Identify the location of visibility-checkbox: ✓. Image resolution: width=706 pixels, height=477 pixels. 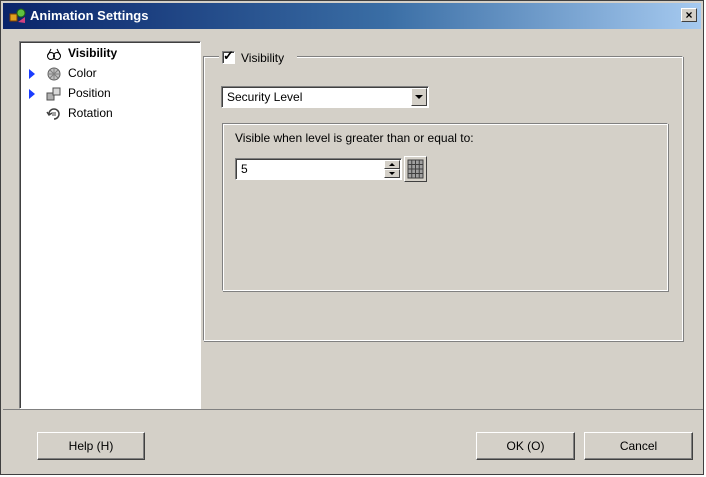
(228, 56).